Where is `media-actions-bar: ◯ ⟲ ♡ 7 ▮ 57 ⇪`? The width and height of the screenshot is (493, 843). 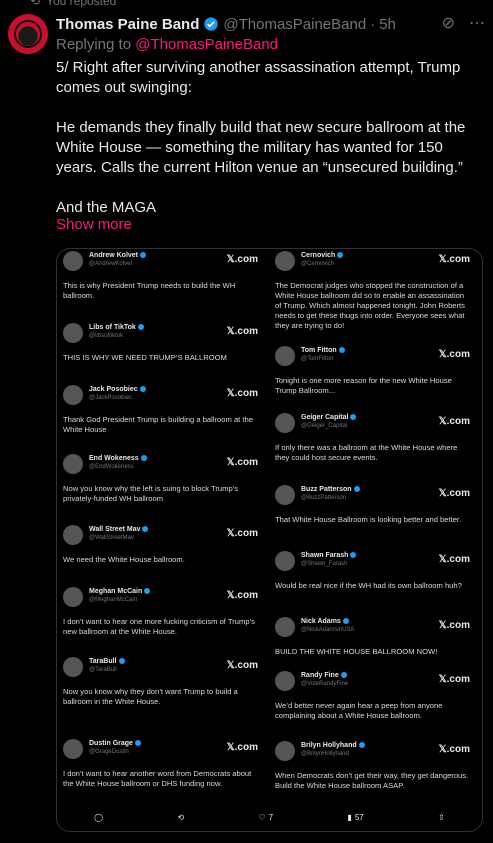
media-actions-bar: ◯ ⟲ ♡ 7 ▮ 57 ⇪ is located at coordinates (269, 817).